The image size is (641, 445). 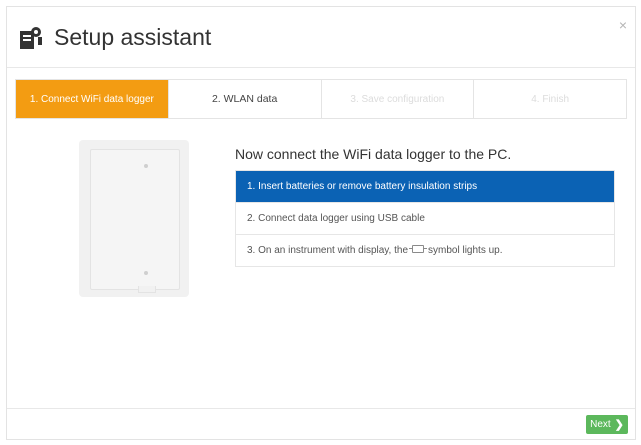 I want to click on next-button-label: Next, so click(x=600, y=424).